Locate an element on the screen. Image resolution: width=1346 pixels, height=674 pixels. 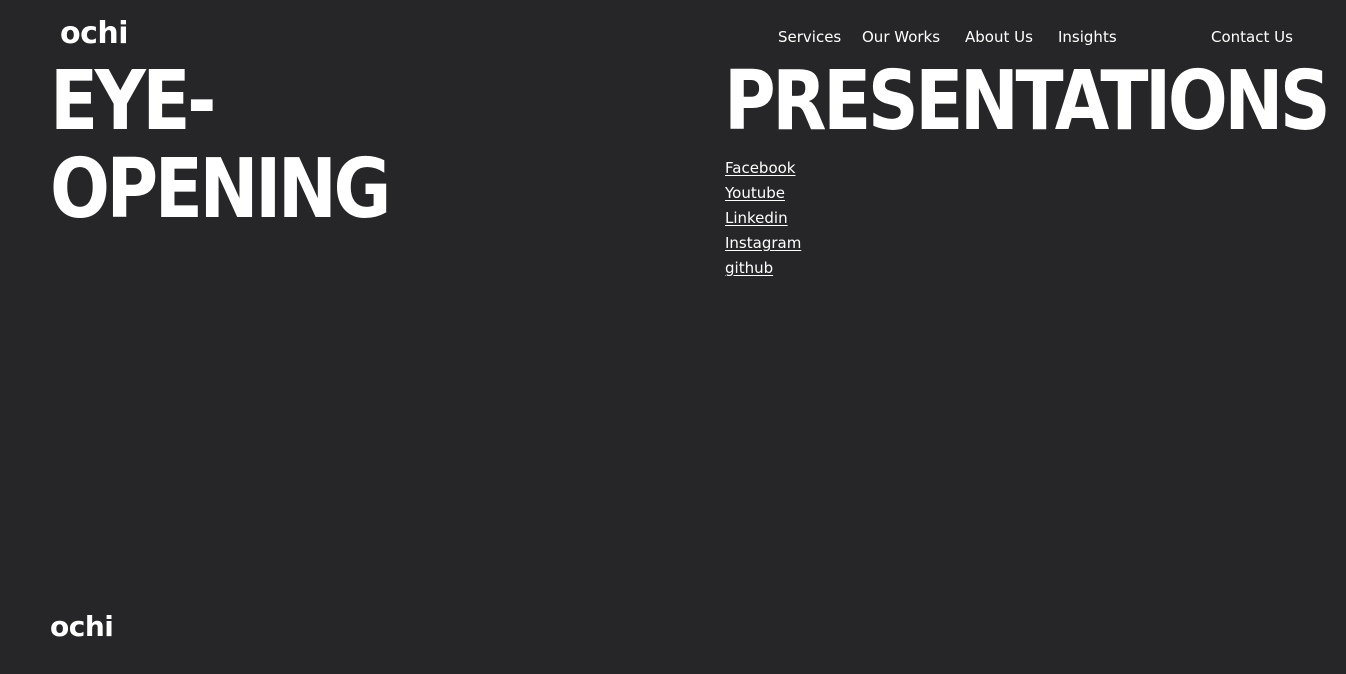
nav-insights-link: Insights is located at coordinates (1087, 37).